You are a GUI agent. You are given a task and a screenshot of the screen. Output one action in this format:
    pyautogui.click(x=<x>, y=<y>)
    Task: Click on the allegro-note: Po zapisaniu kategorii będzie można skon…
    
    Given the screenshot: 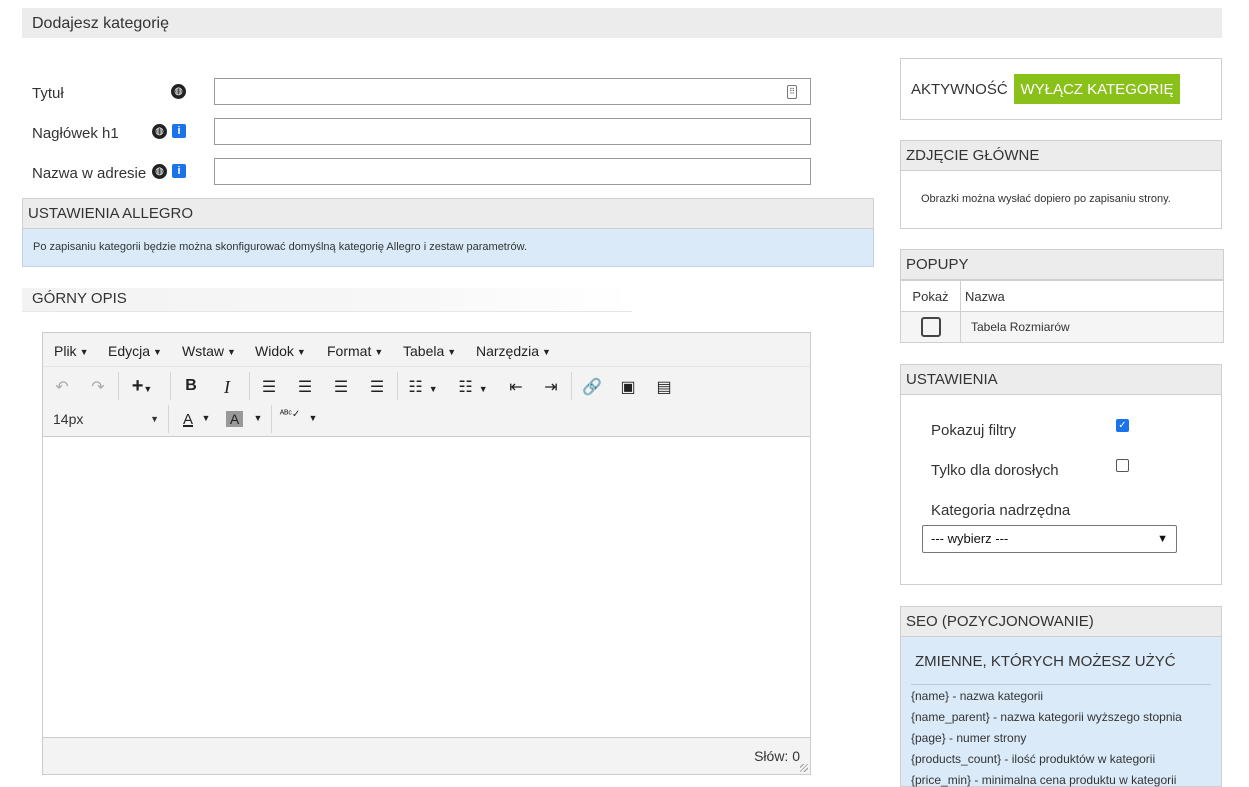 What is the action you would take?
    pyautogui.click(x=280, y=247)
    